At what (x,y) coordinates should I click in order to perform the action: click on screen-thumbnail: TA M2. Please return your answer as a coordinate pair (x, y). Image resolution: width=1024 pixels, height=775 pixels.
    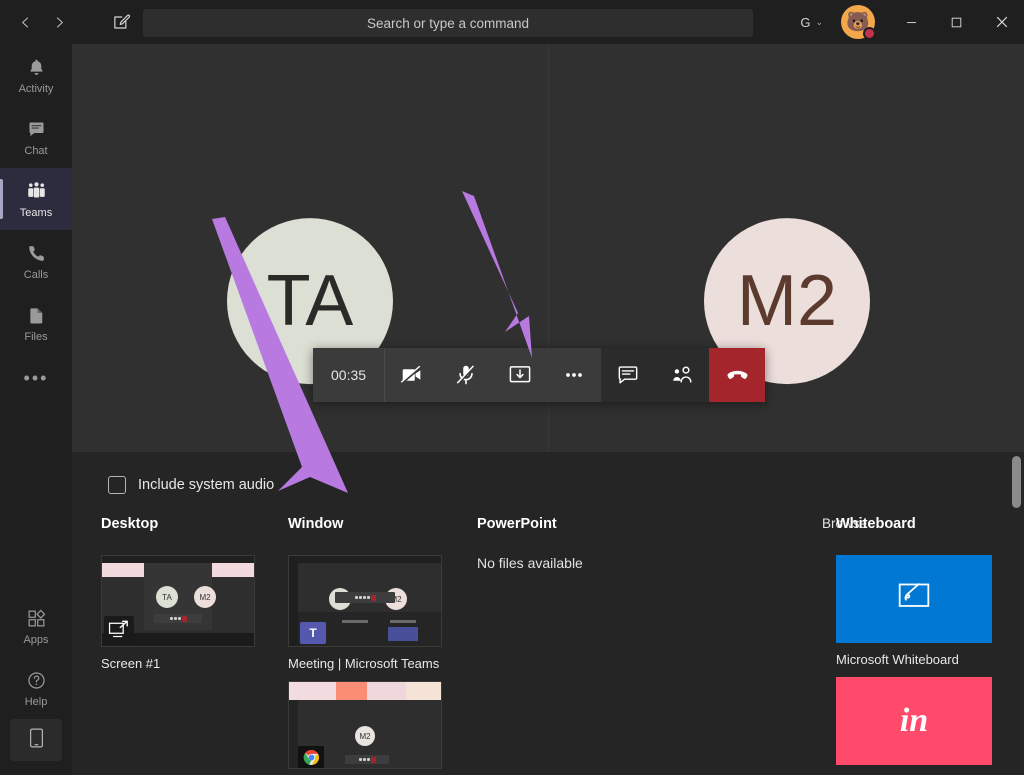
    Looking at the image, I should click on (178, 601).